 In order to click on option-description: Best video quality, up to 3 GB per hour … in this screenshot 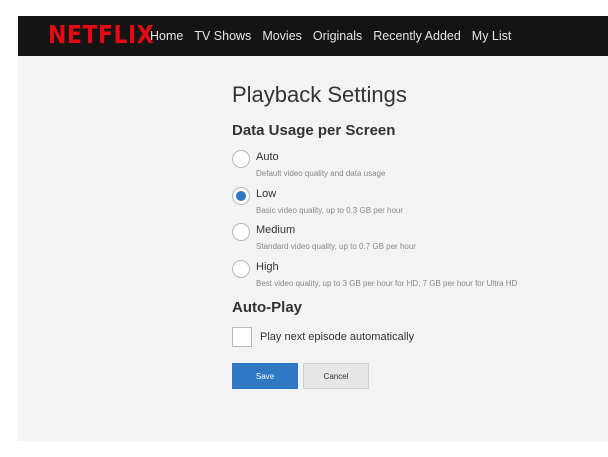, I will do `click(387, 283)`.